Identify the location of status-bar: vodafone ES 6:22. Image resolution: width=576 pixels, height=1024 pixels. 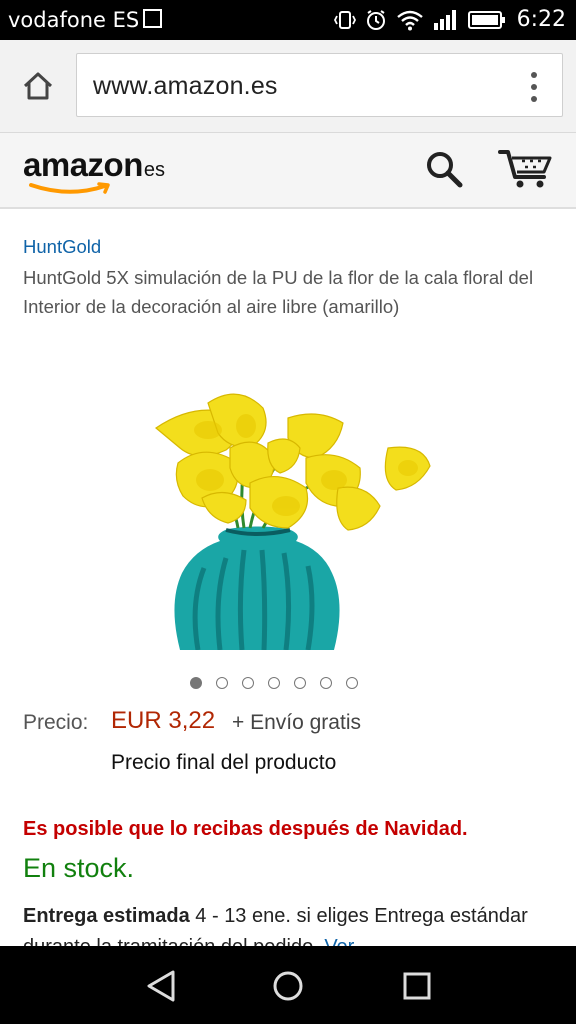
(288, 20).